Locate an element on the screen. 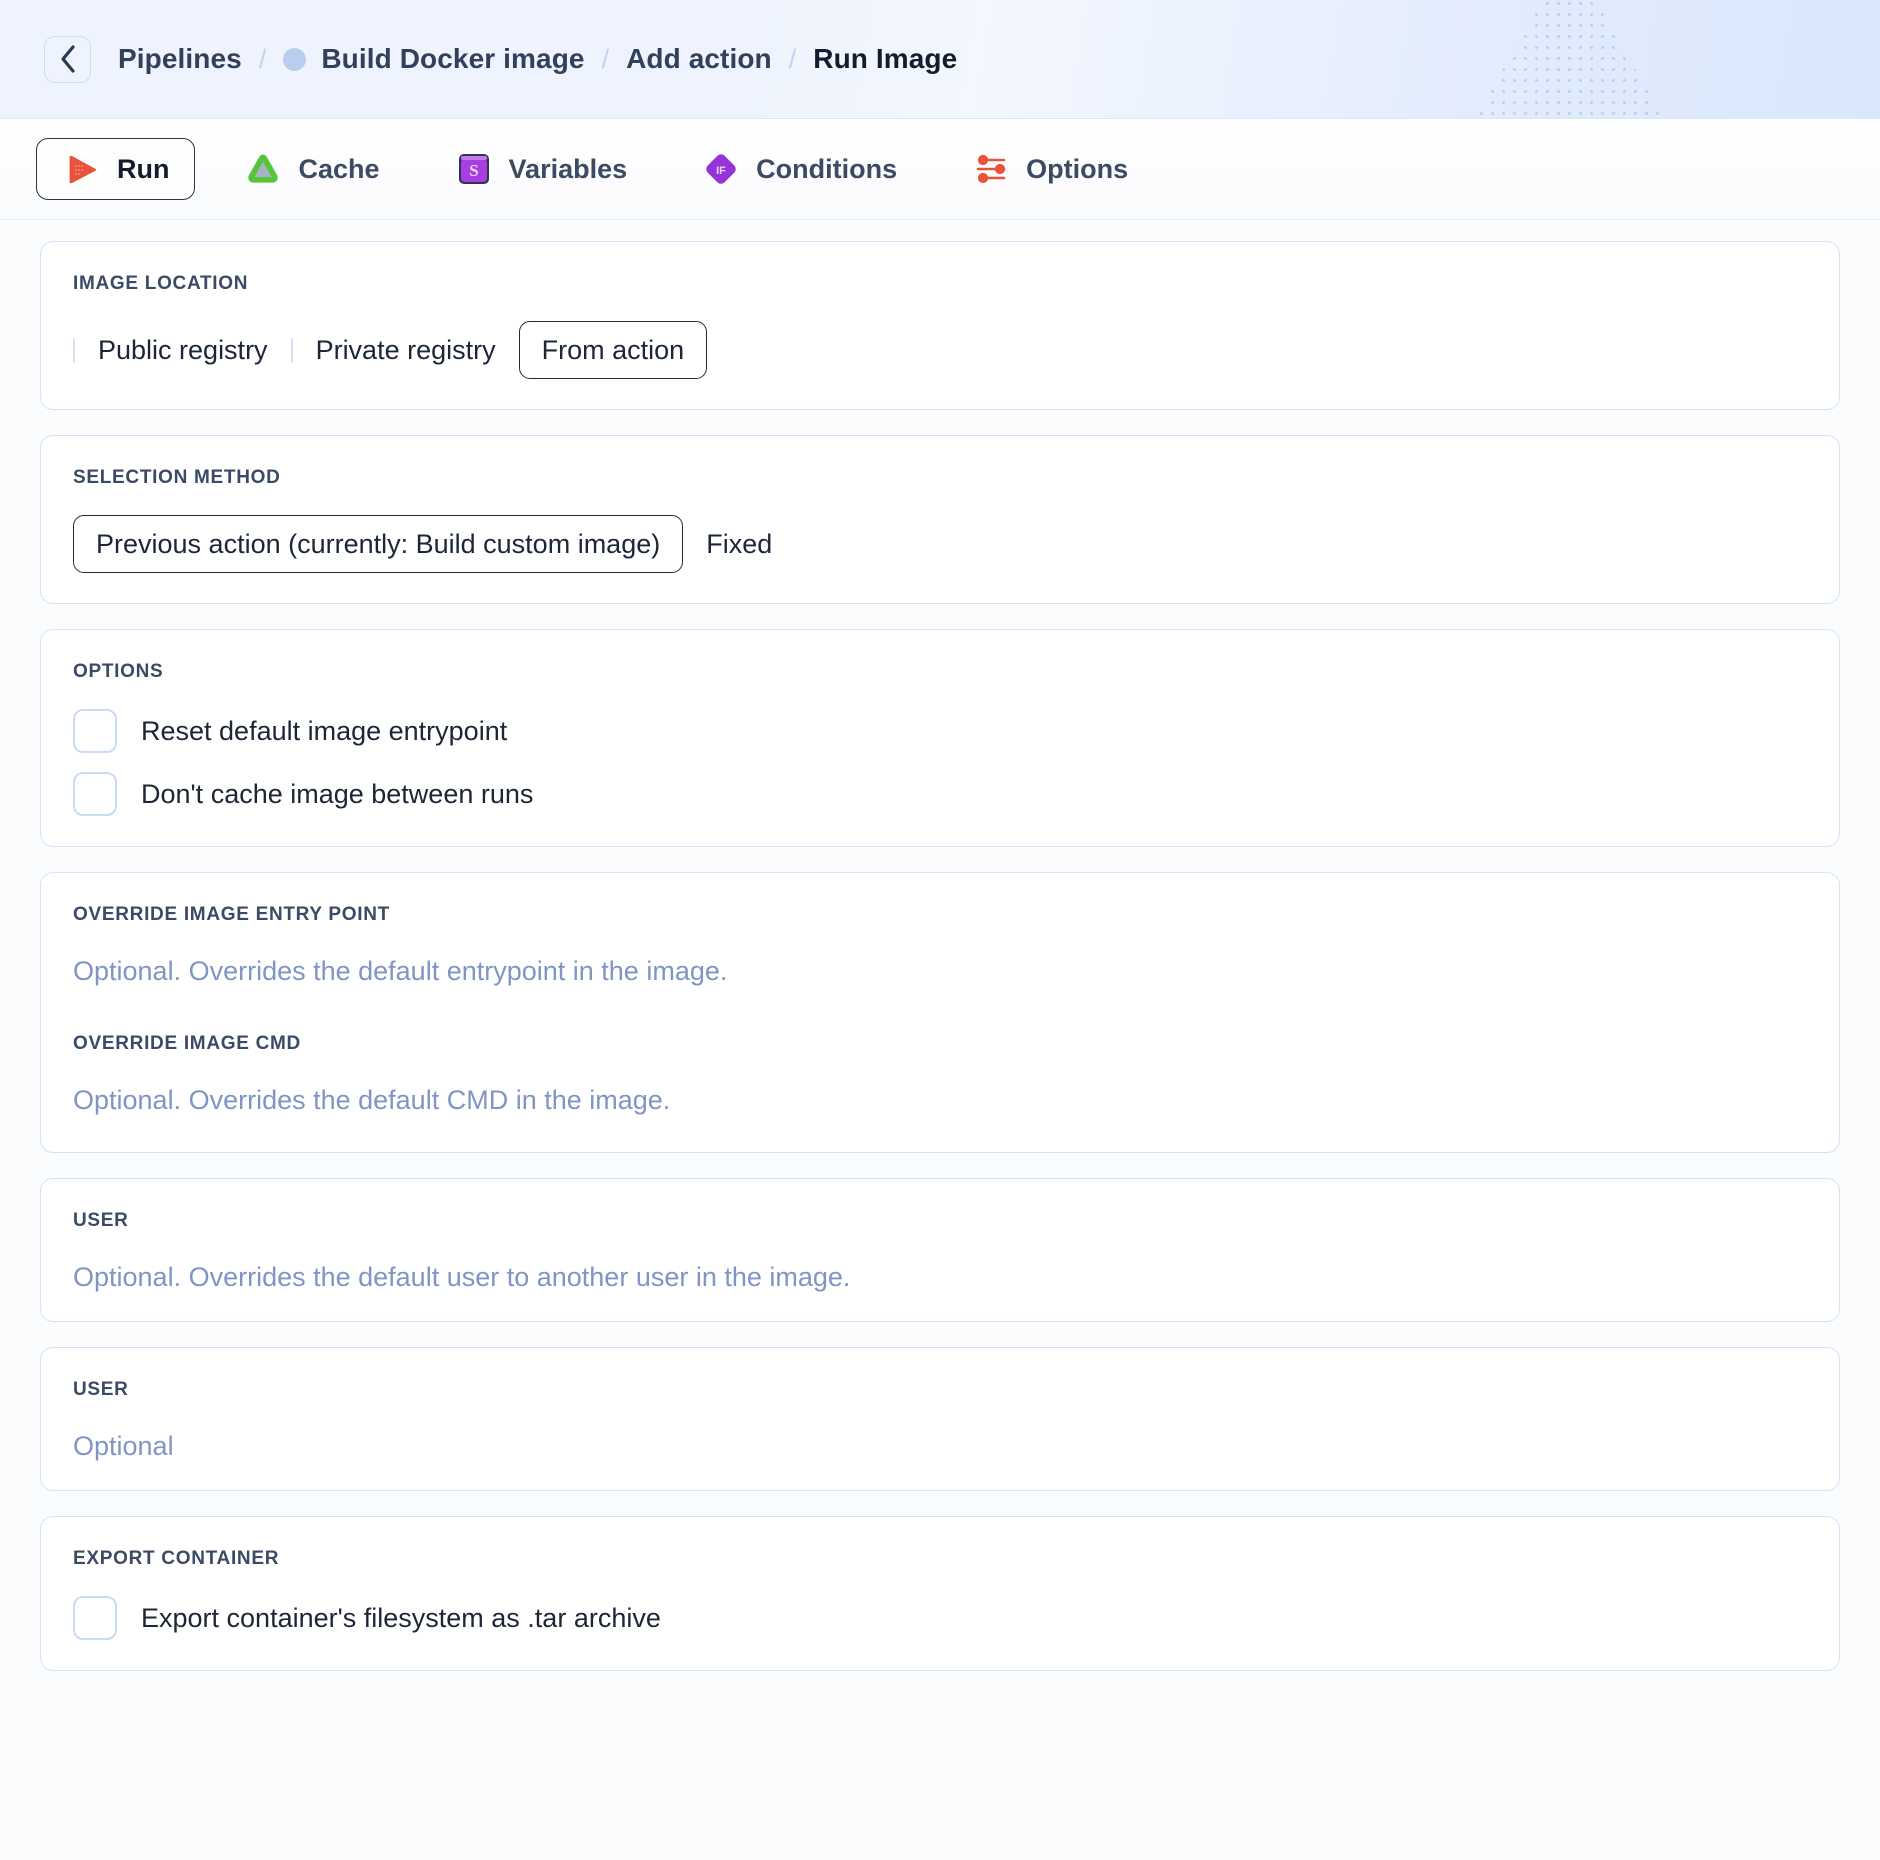 Image resolution: width=1880 pixels, height=1860 pixels. tab-variables-label: Variables is located at coordinates (568, 168).